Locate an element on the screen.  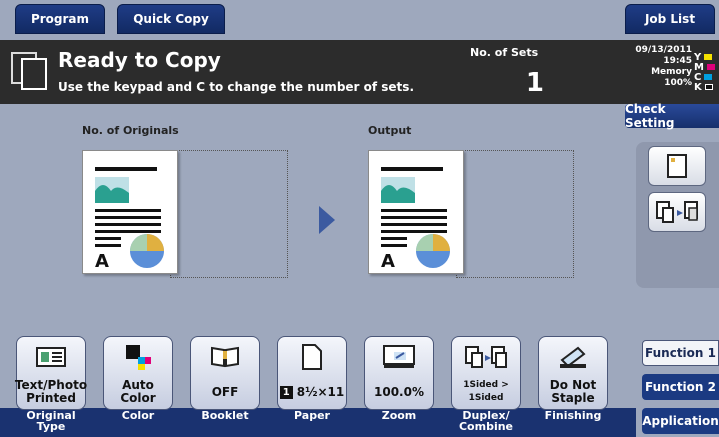
status-title: Ready to Copy is located at coordinates (139, 60).